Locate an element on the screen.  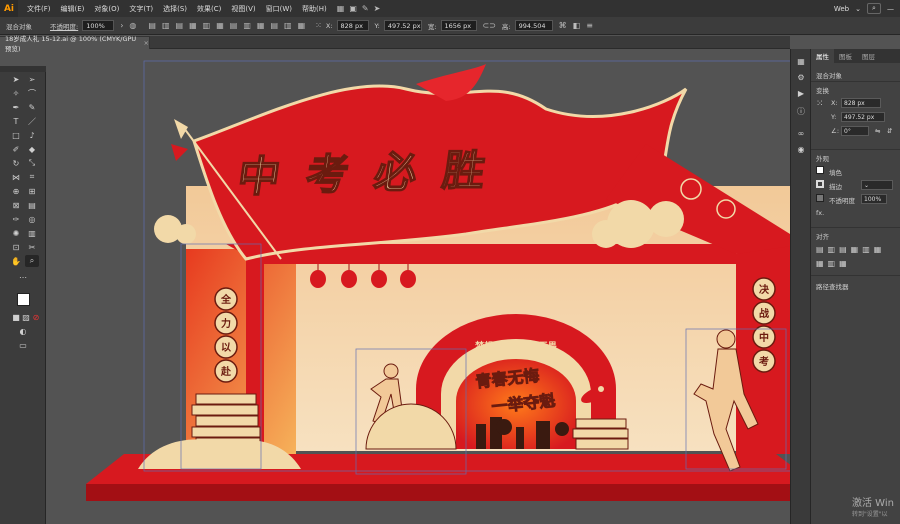
distribute-h-icon: ▥ is located at coordinates (247, 25).